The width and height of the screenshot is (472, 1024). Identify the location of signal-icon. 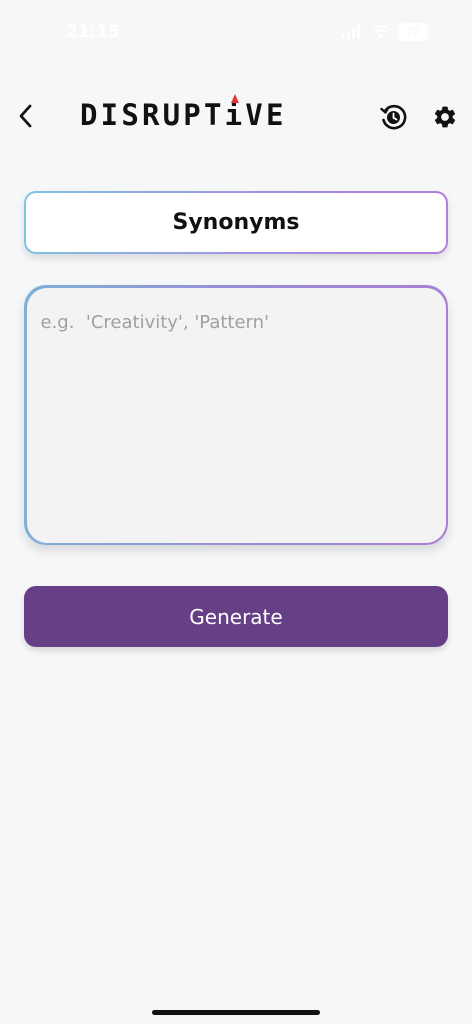
(353, 32).